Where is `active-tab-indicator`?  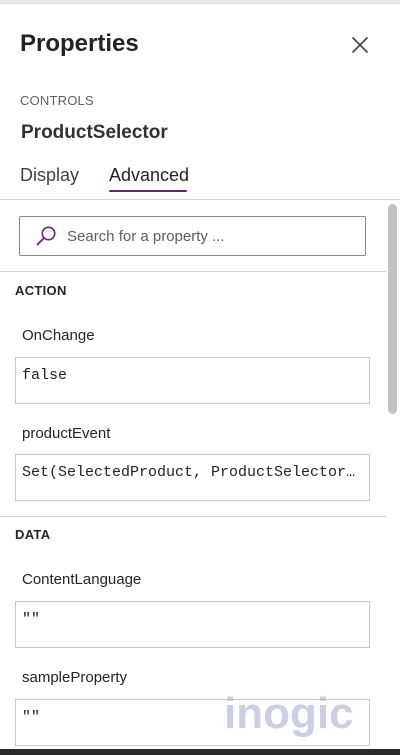
active-tab-indicator is located at coordinates (148, 191).